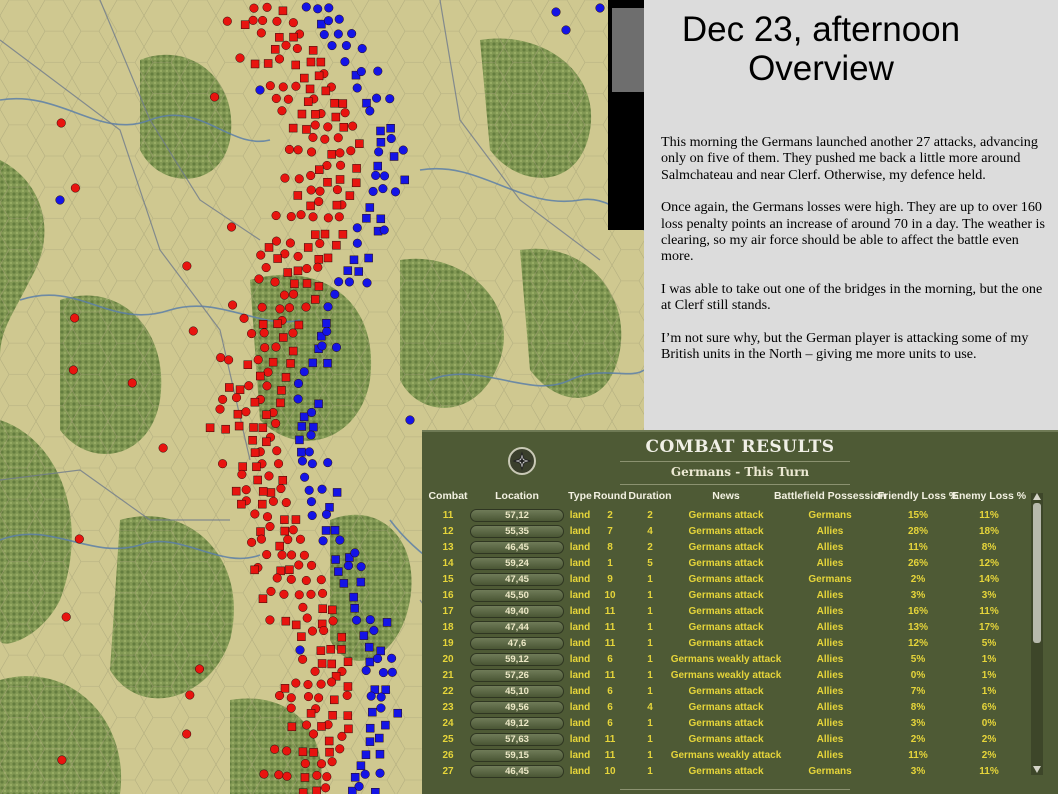  Describe the element at coordinates (726, 724) in the screenshot. I see `table-row: 49,12 24 land 6 1 Germans attack Allies 3% 0%` at that location.